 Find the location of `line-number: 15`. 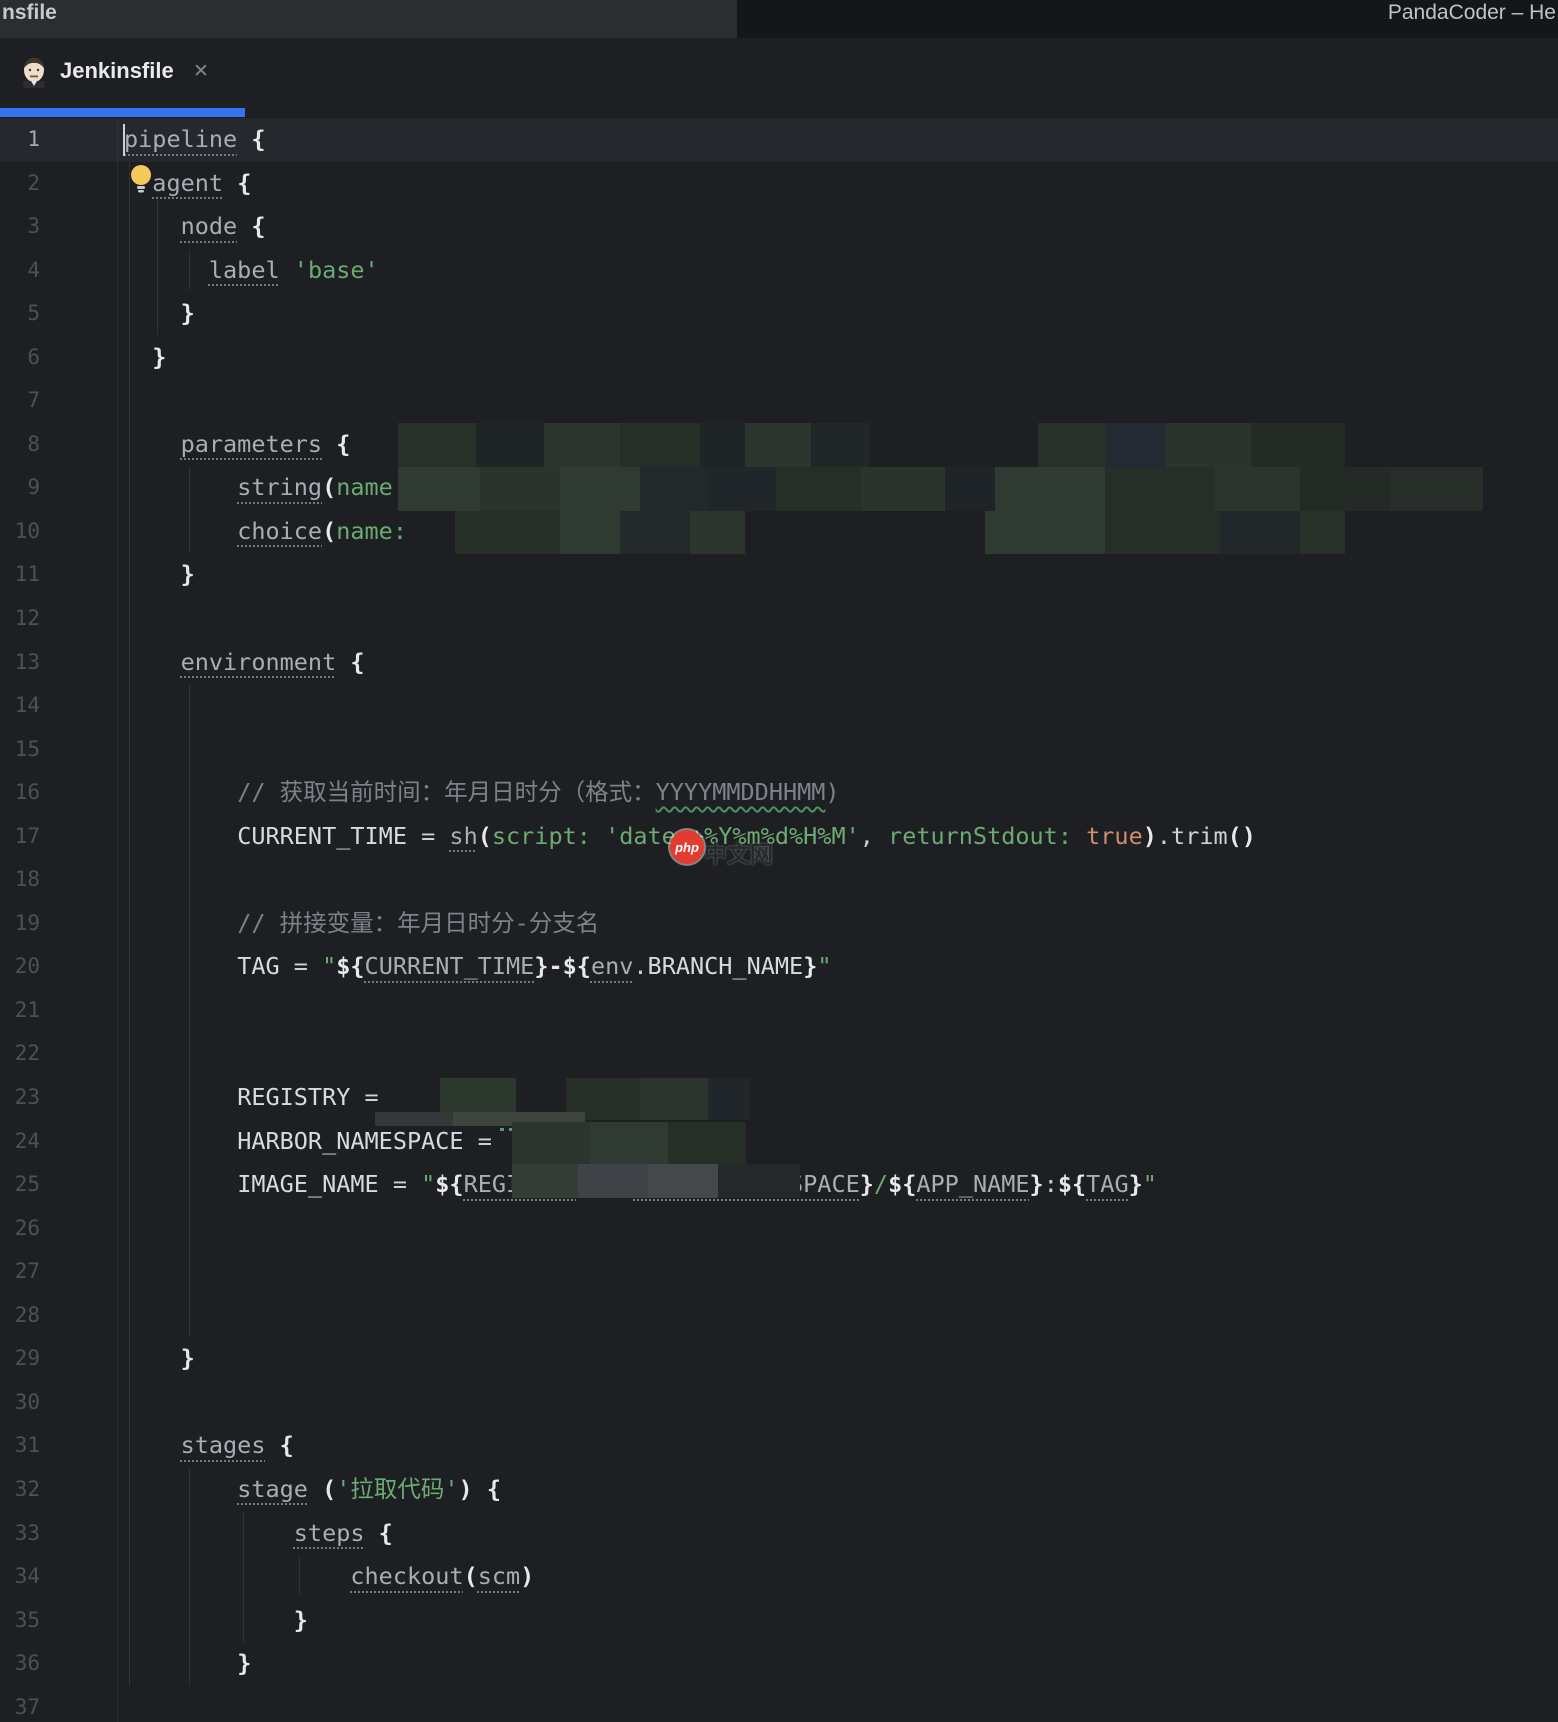

line-number: 15 is located at coordinates (20, 750).